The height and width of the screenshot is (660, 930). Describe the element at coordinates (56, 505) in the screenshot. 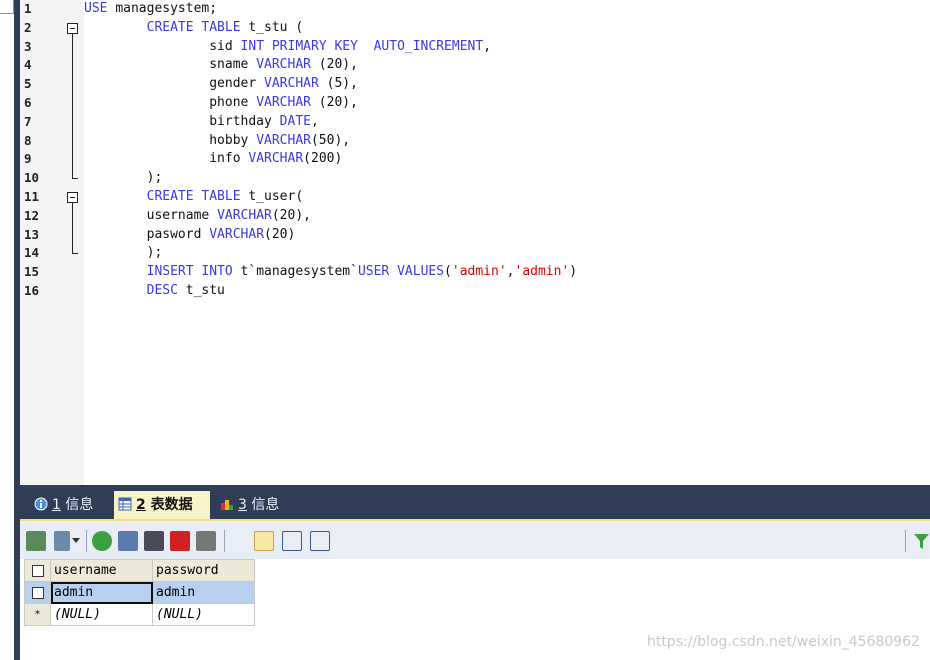

I see `tab-number: 1` at that location.